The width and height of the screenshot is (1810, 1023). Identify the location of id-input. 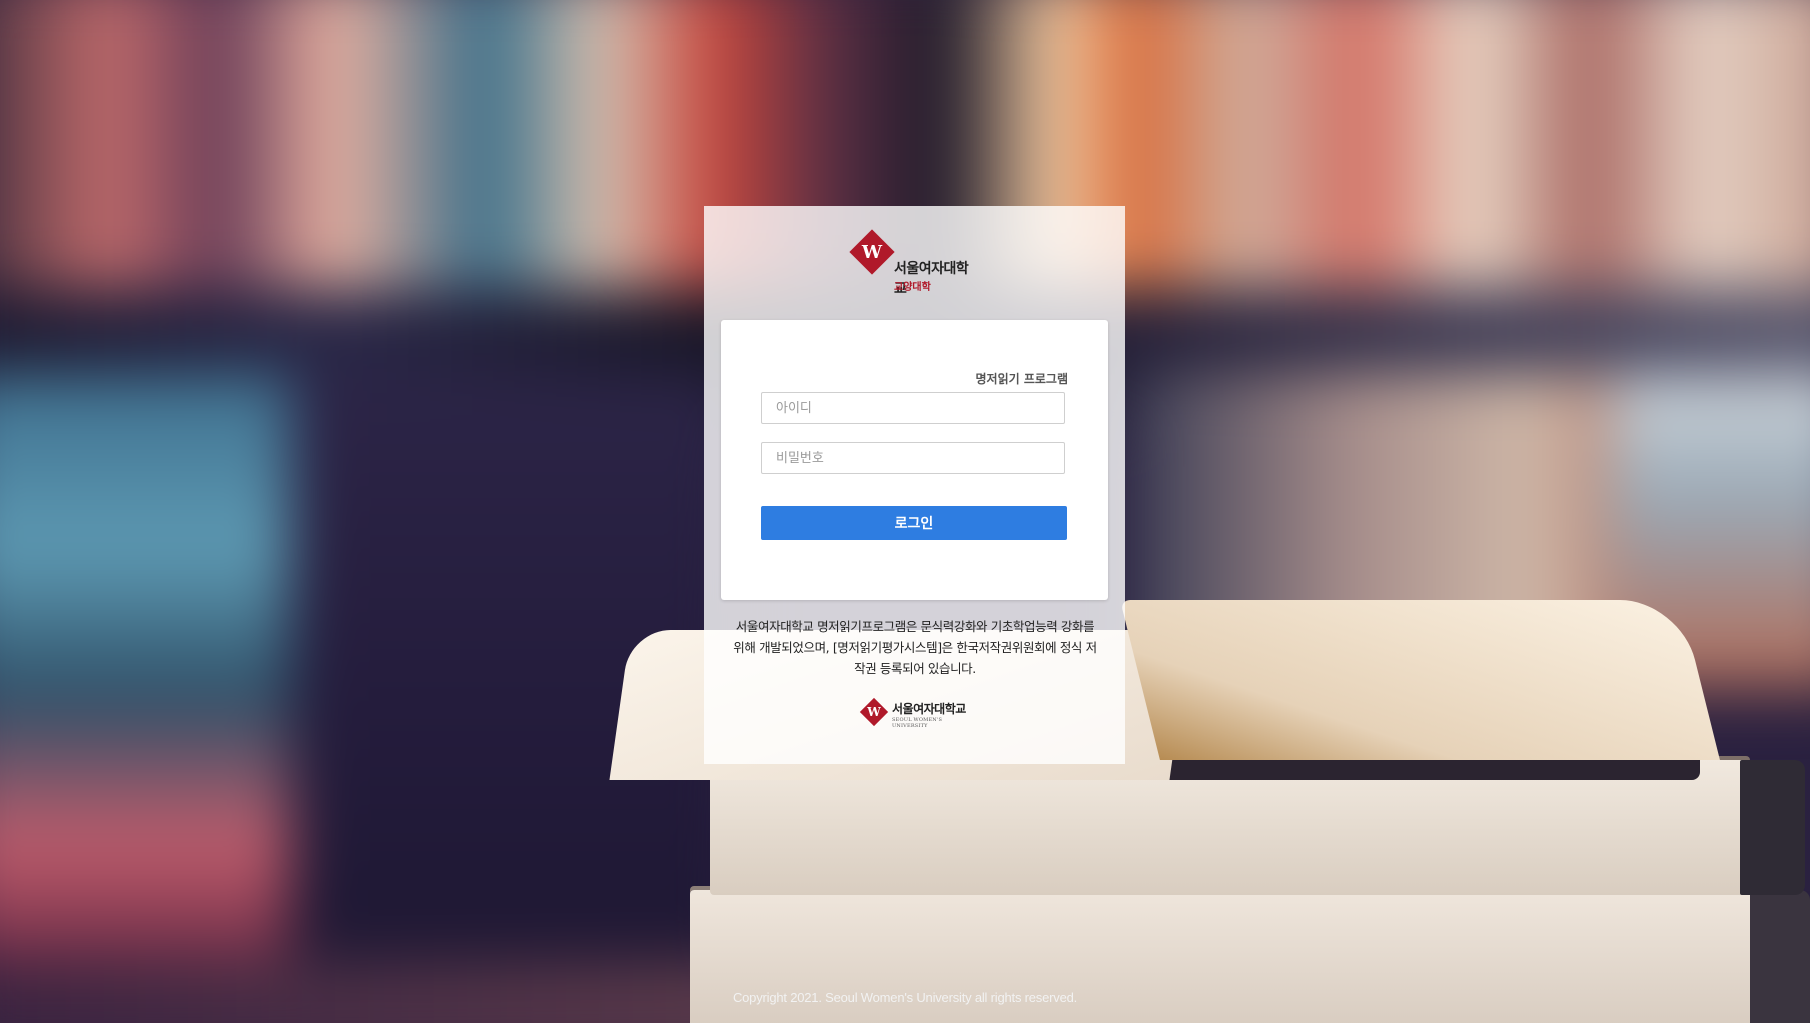
(913, 408).